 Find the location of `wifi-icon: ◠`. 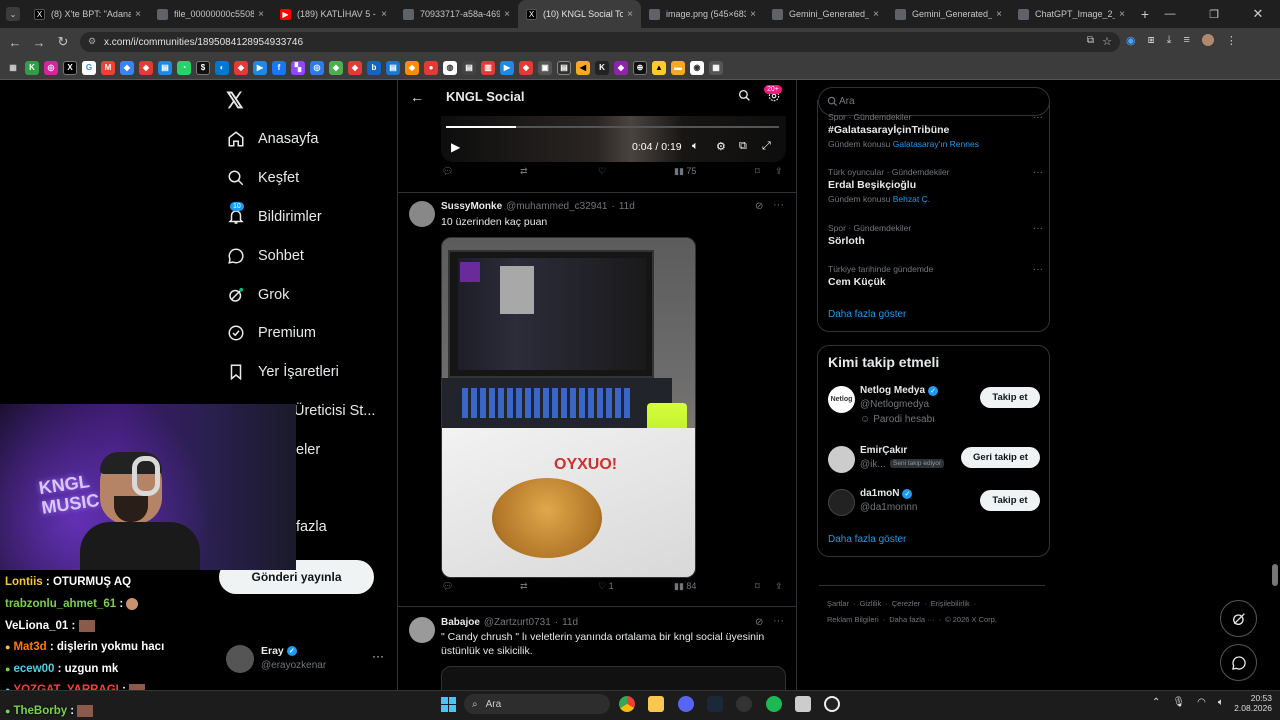

wifi-icon: ◠ is located at coordinates (1201, 702).